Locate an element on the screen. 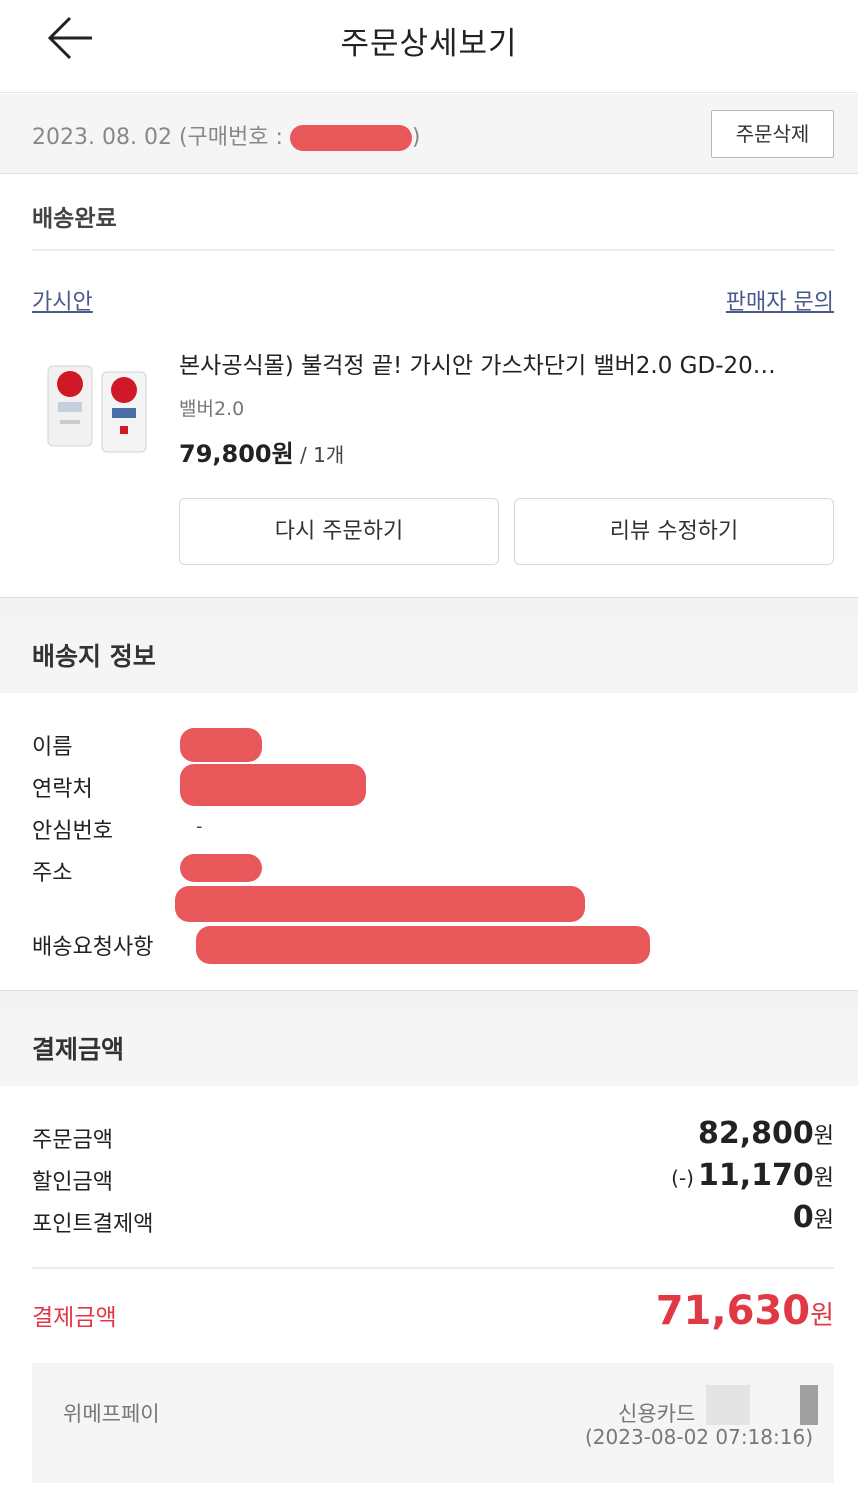  product-price: 79,800원 / 1개 is located at coordinates (261, 451).